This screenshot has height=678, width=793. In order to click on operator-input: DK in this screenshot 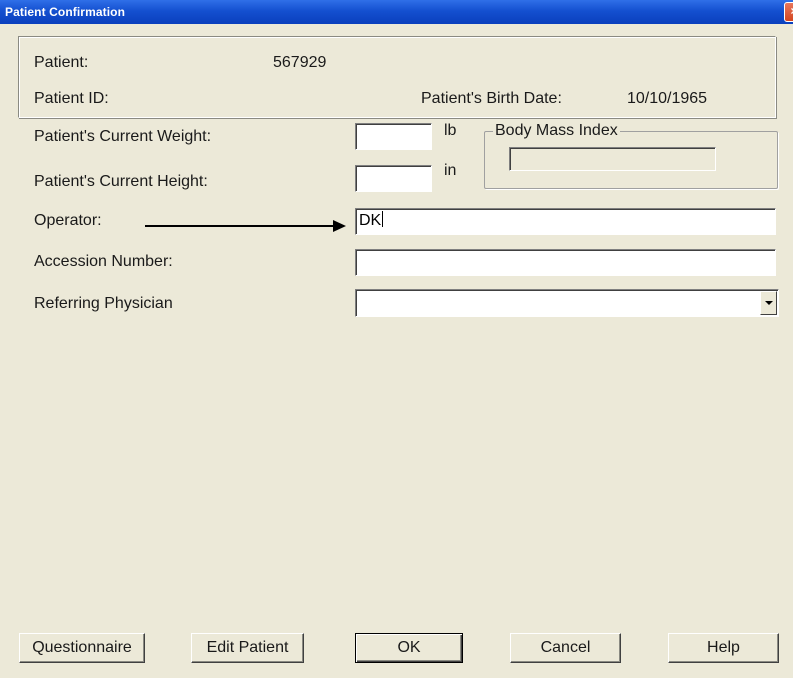, I will do `click(565, 221)`.